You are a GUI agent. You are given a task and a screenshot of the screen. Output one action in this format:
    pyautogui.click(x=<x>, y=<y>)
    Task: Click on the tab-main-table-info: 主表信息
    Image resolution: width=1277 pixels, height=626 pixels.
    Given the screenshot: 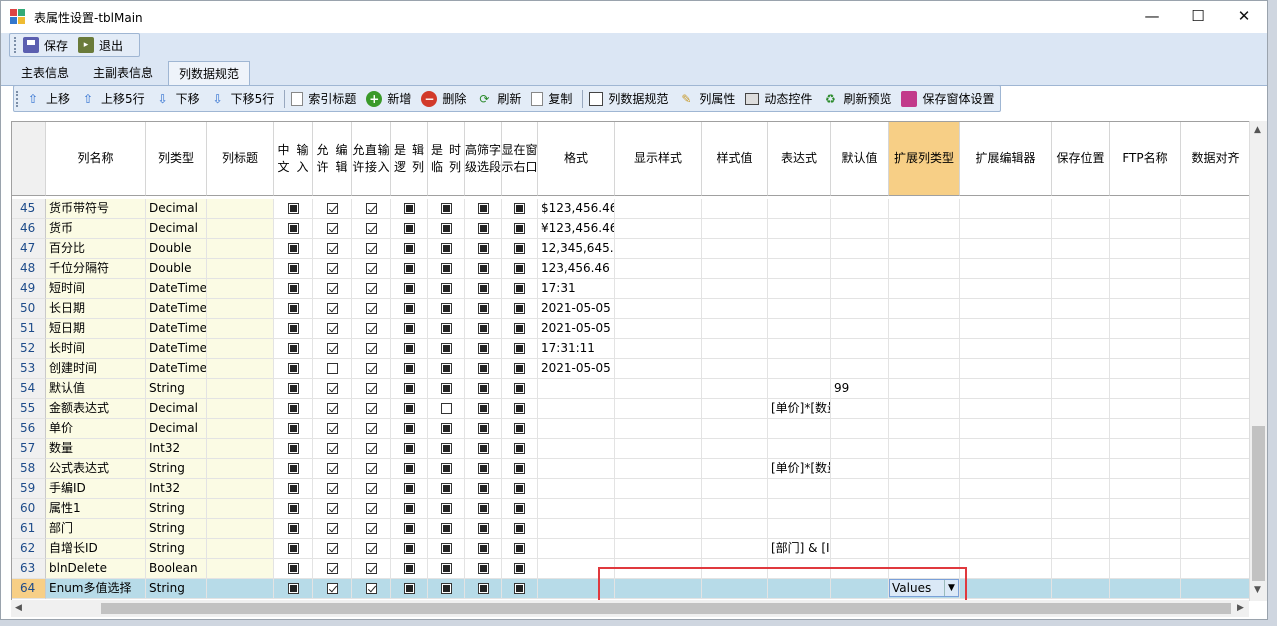 What is the action you would take?
    pyautogui.click(x=45, y=73)
    